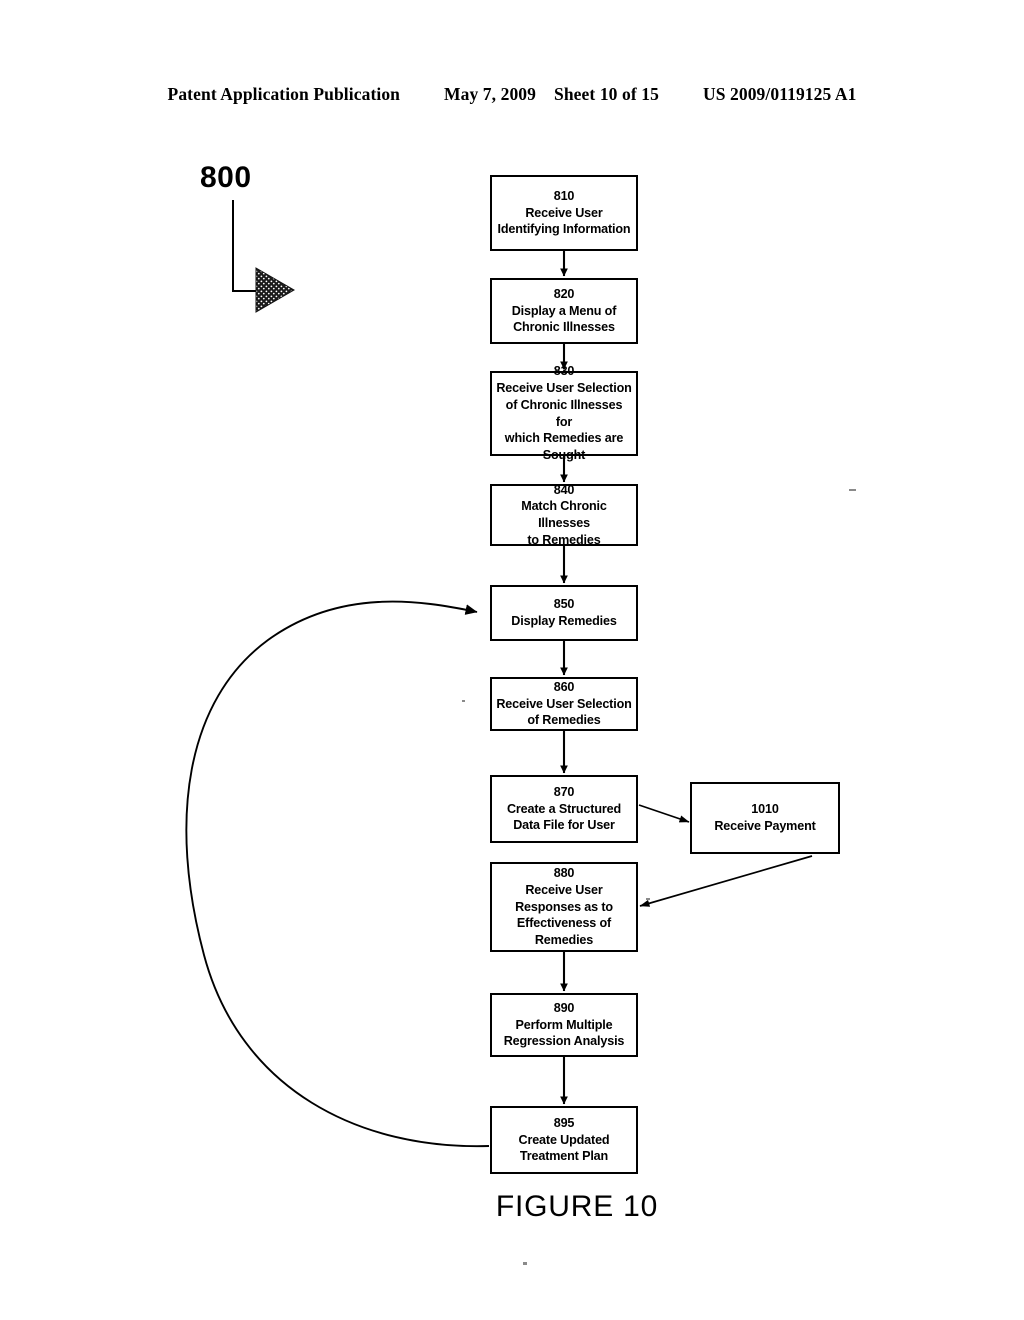  Describe the element at coordinates (337, 874) in the screenshot. I see `connector-895-850-feedback` at that location.